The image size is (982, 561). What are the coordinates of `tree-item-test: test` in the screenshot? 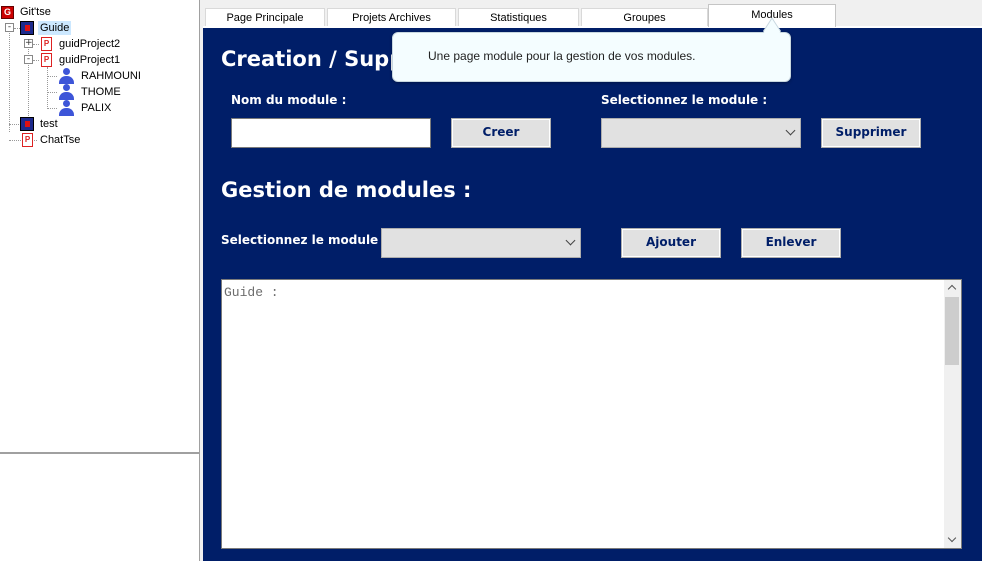 It's located at (40, 124).